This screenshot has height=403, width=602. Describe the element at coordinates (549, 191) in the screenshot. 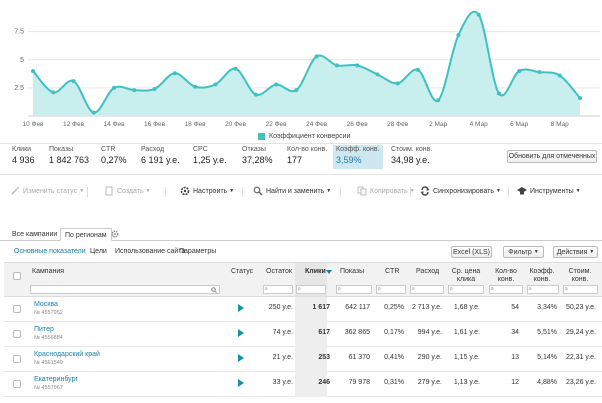

I see `tools-button: Инструменты ▼` at that location.